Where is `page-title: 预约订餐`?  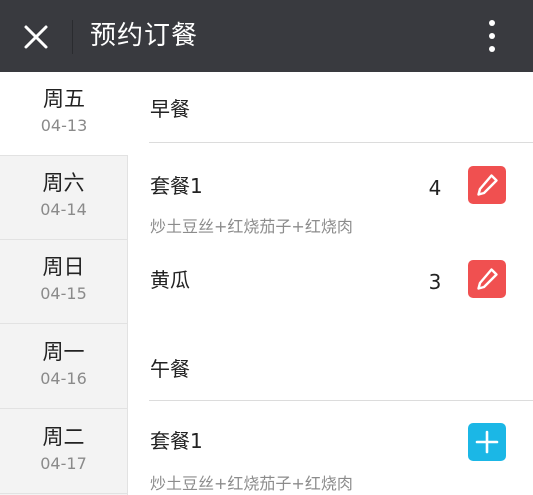
page-title: 预约订餐 is located at coordinates (144, 36).